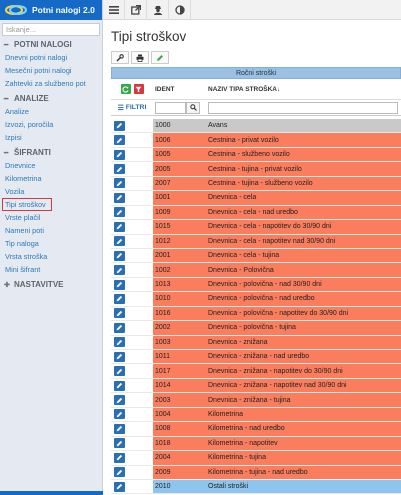 The width and height of the screenshot is (401, 495). I want to click on table-row: 1005 Cestnina - službeno vozilo, so click(256, 155).